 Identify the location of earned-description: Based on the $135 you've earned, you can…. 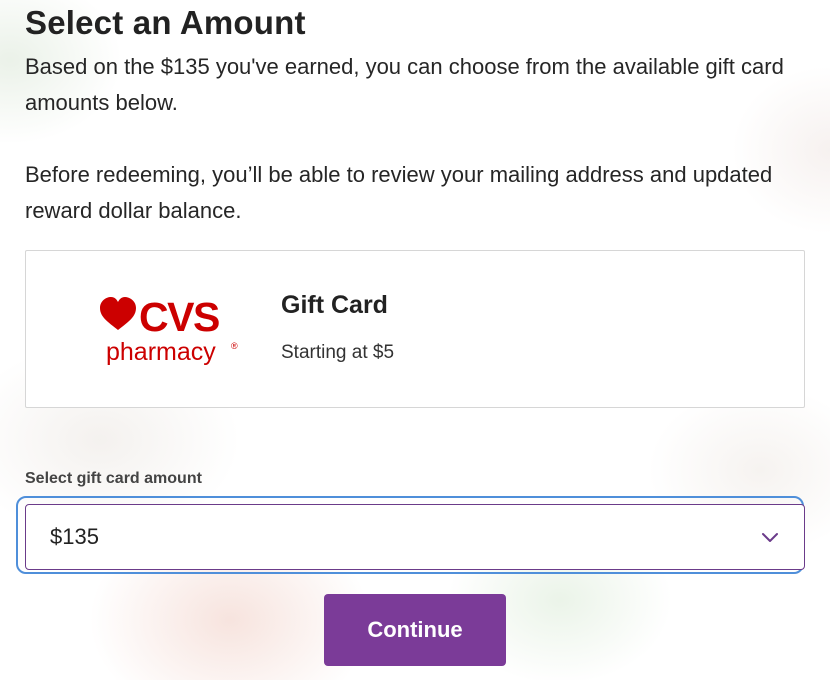
(404, 84).